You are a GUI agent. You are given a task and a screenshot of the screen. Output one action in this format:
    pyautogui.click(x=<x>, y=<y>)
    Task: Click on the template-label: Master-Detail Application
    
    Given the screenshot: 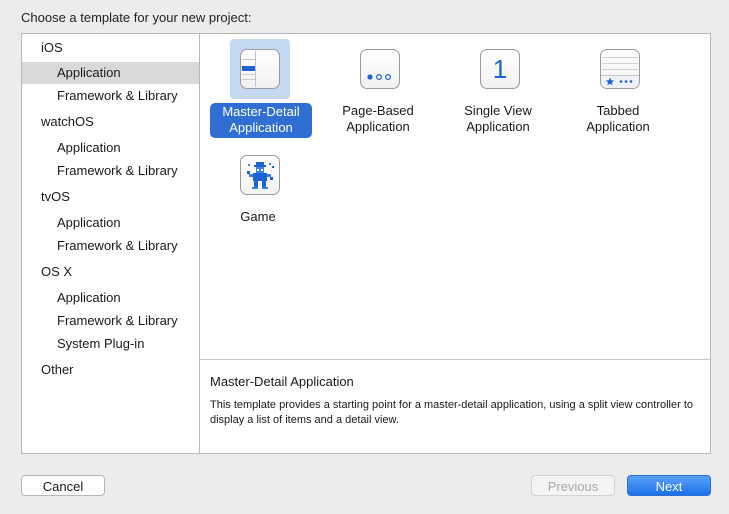 What is the action you would take?
    pyautogui.click(x=261, y=120)
    